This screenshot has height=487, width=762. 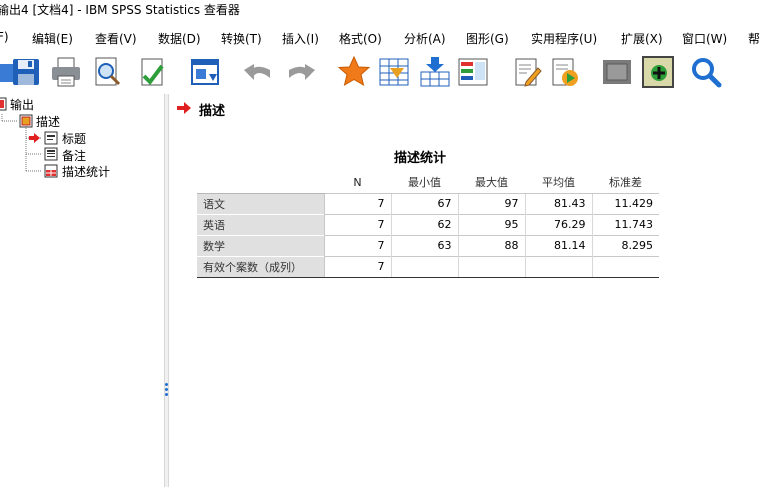 I want to click on toggle-view-button, so click(x=617, y=72).